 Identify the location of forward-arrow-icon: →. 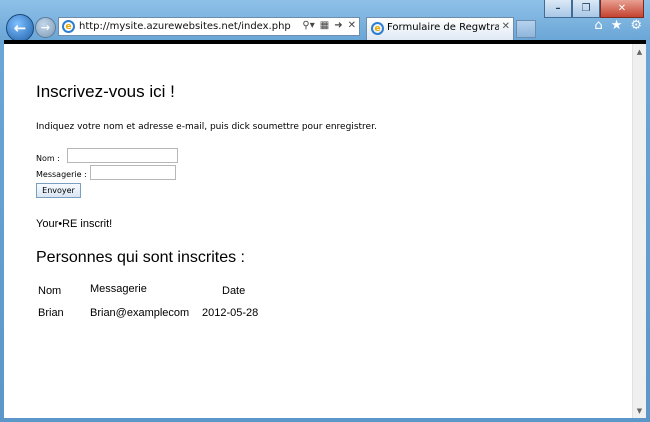
(45, 27).